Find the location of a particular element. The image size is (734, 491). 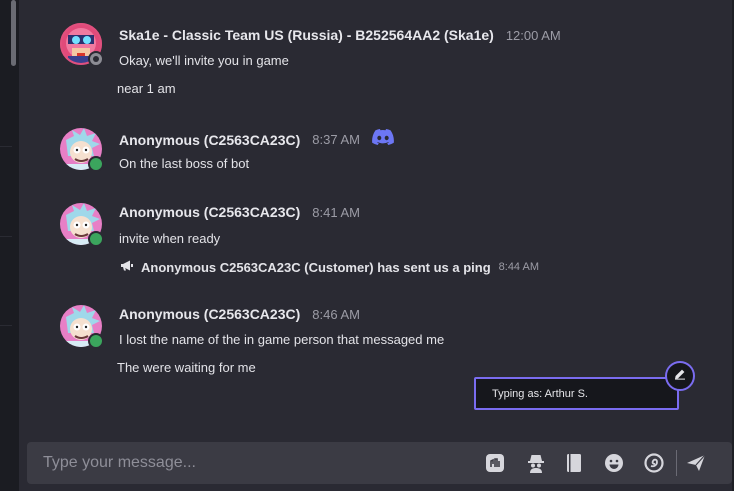

toolbar-divider is located at coordinates (676, 463).